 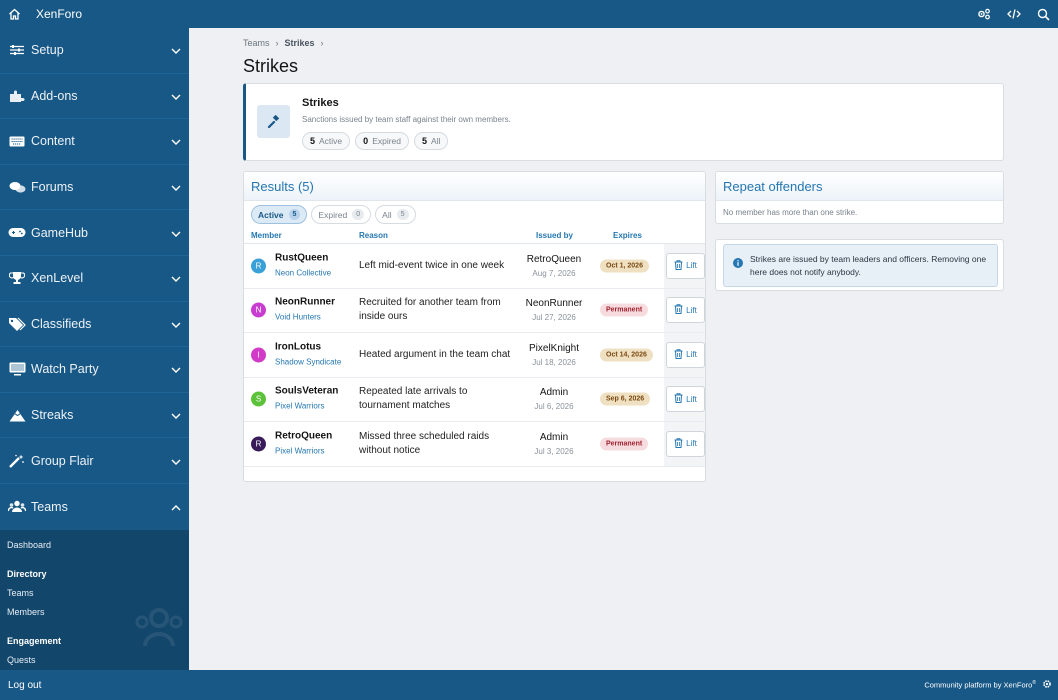 I want to click on sidebar-section-streaks: Streaks, so click(x=94, y=416).